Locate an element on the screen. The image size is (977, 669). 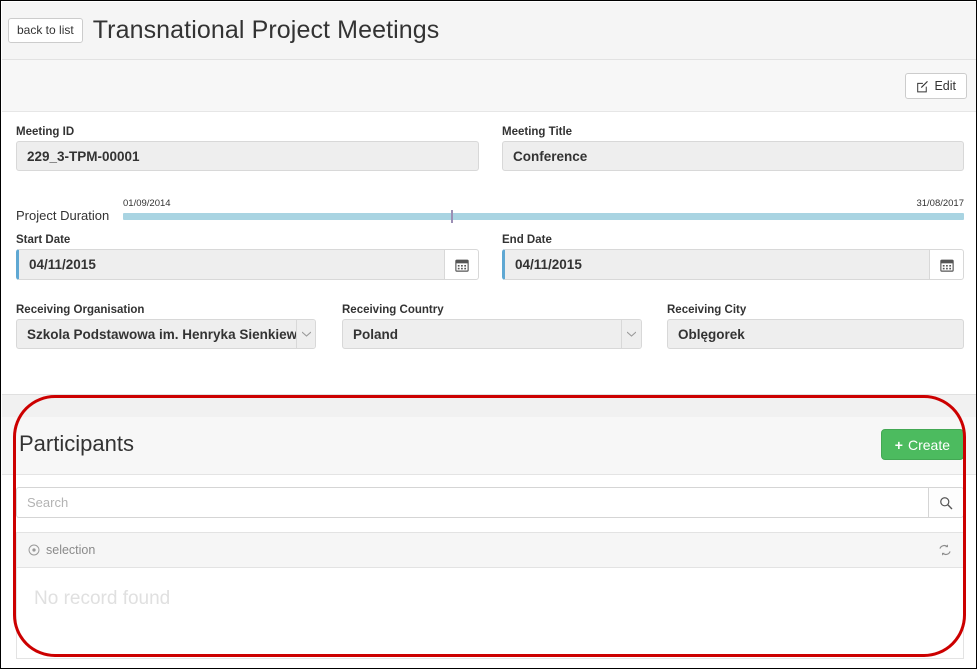
receiving-organisation-select: Szkola Podstawowa im. Henryka Sienkiewic is located at coordinates (166, 334).